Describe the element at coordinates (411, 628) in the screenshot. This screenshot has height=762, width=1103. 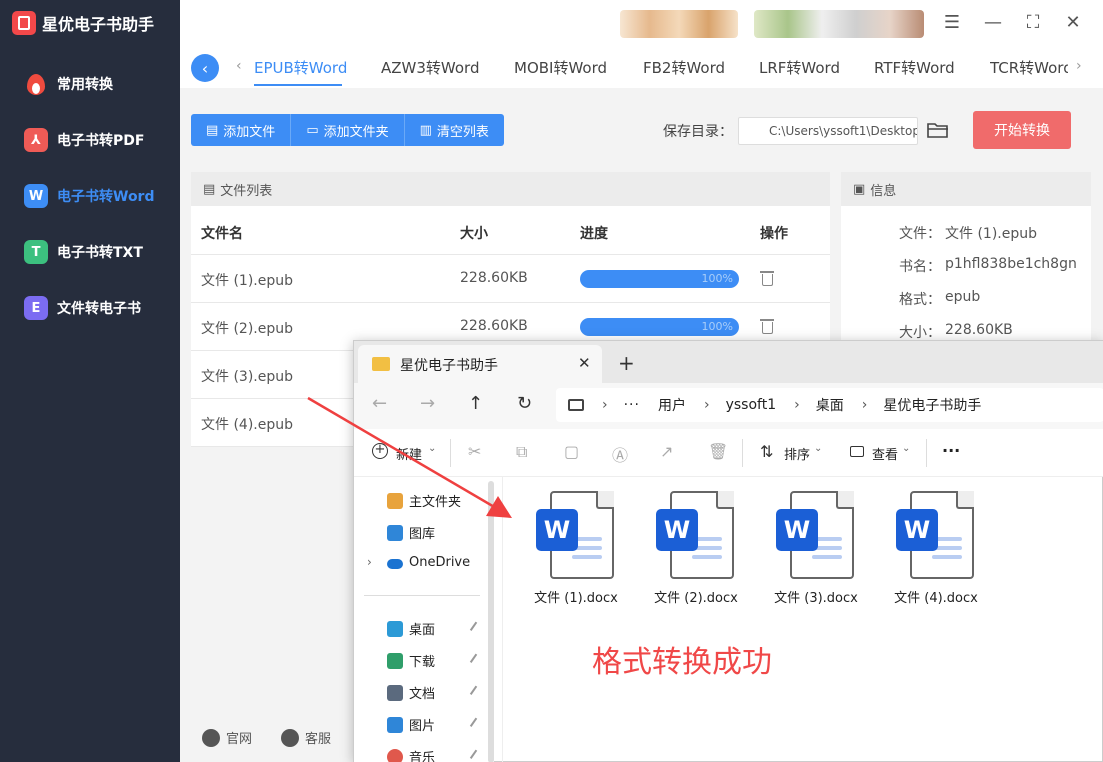
I see `nav-item-desktop: 桌面` at that location.